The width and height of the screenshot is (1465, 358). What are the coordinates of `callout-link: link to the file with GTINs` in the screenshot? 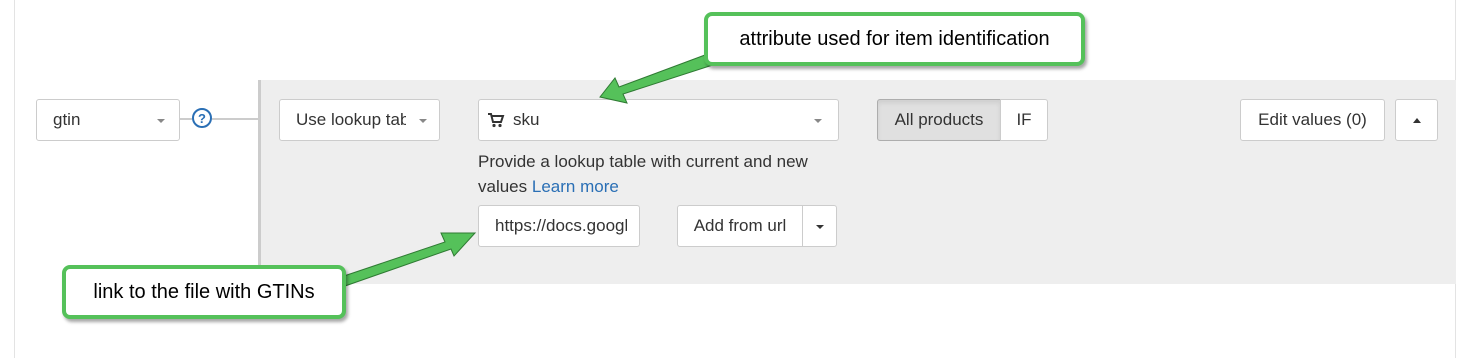 It's located at (204, 292).